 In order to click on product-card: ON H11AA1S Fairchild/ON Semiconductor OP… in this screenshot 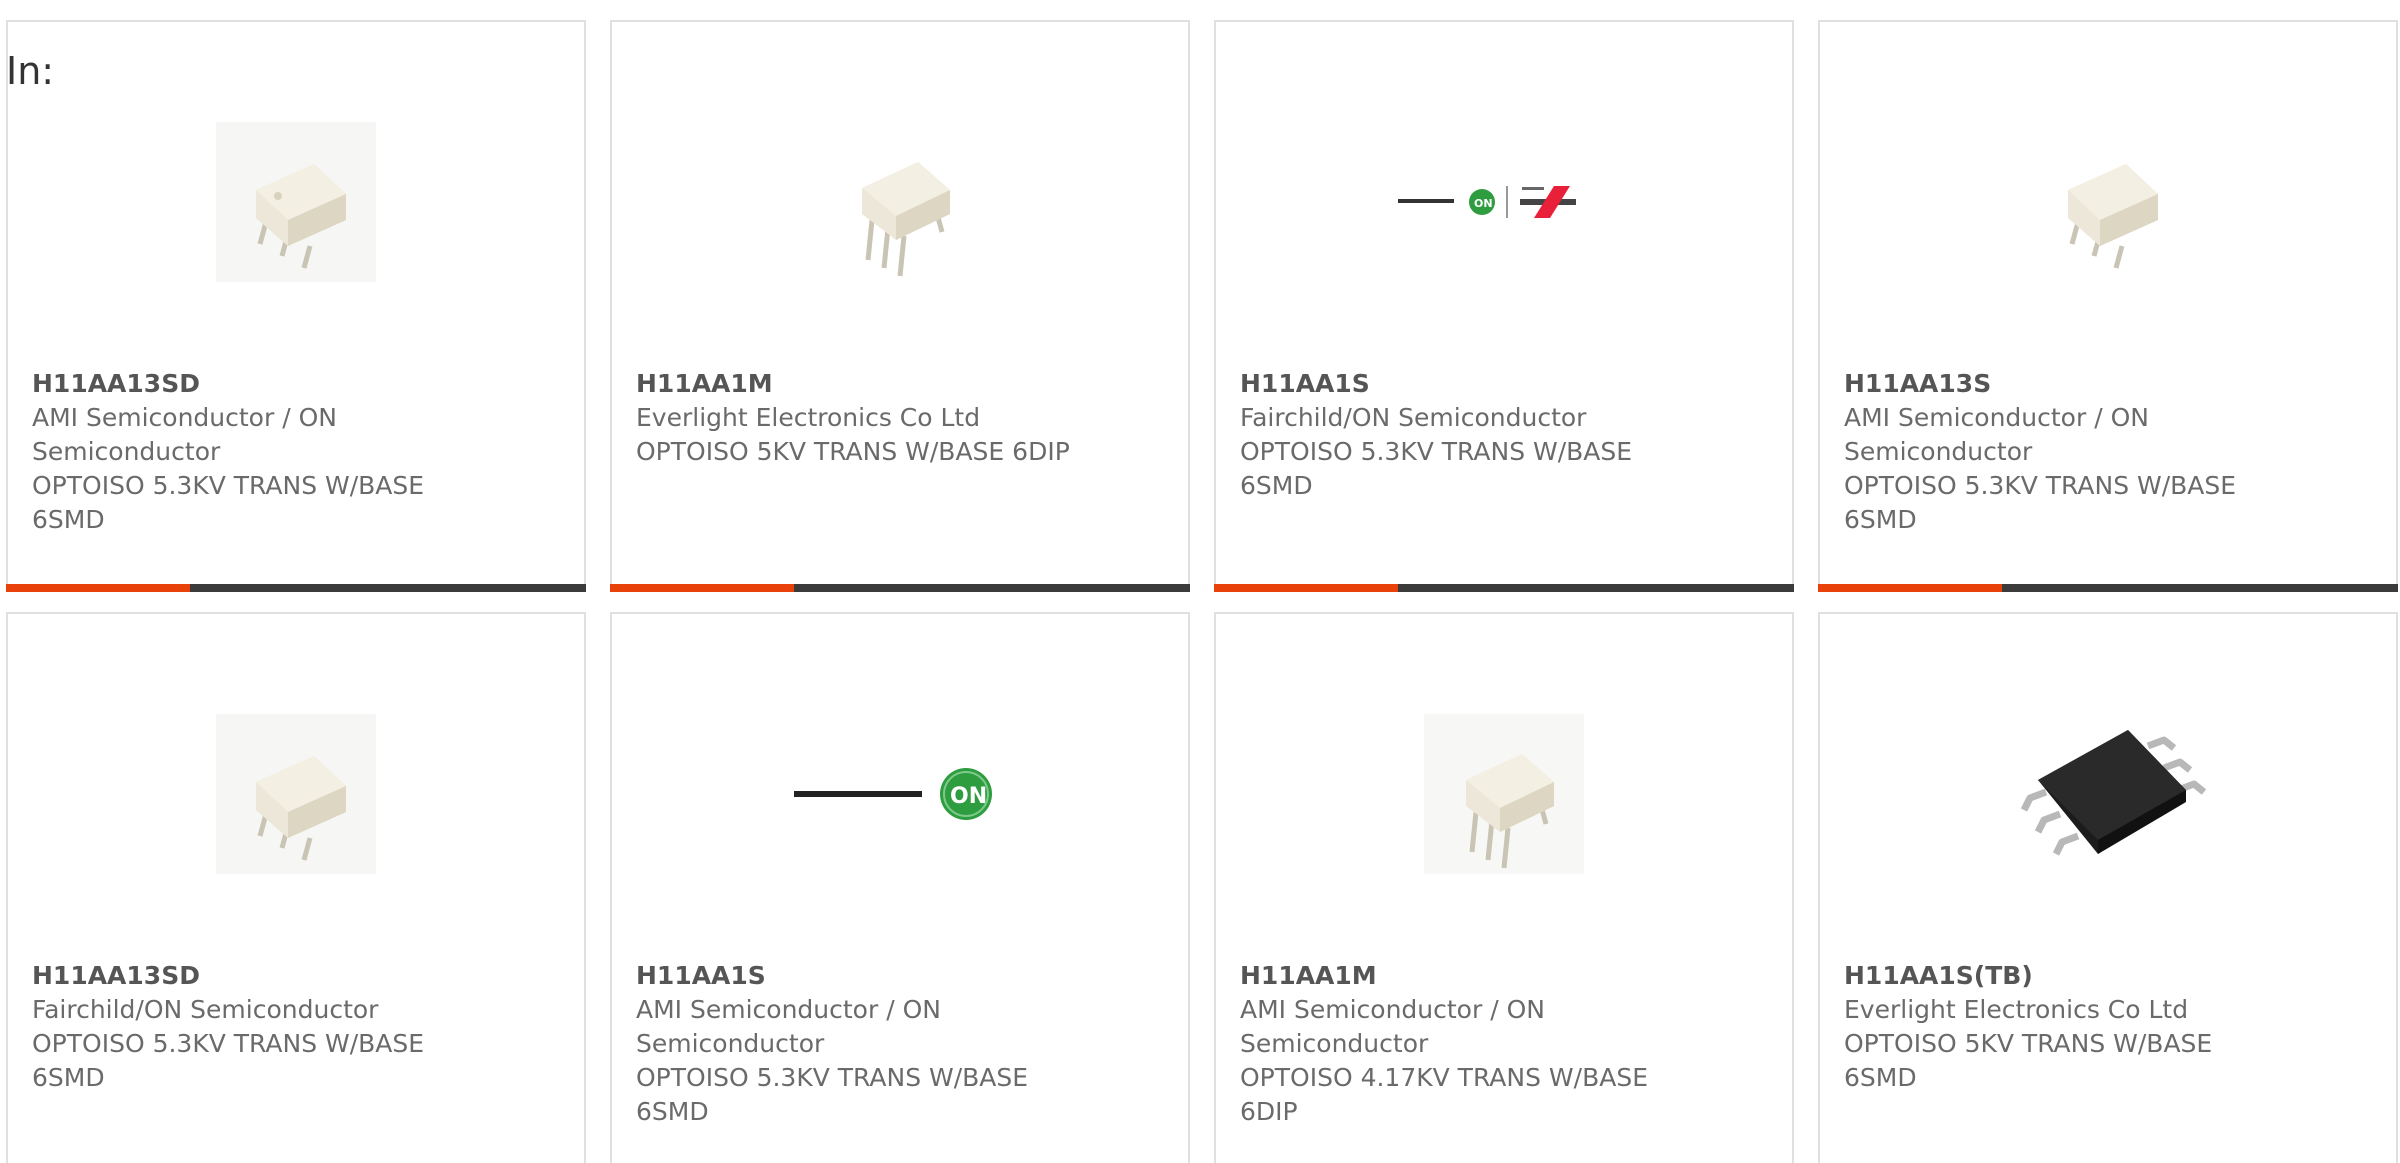, I will do `click(1504, 306)`.